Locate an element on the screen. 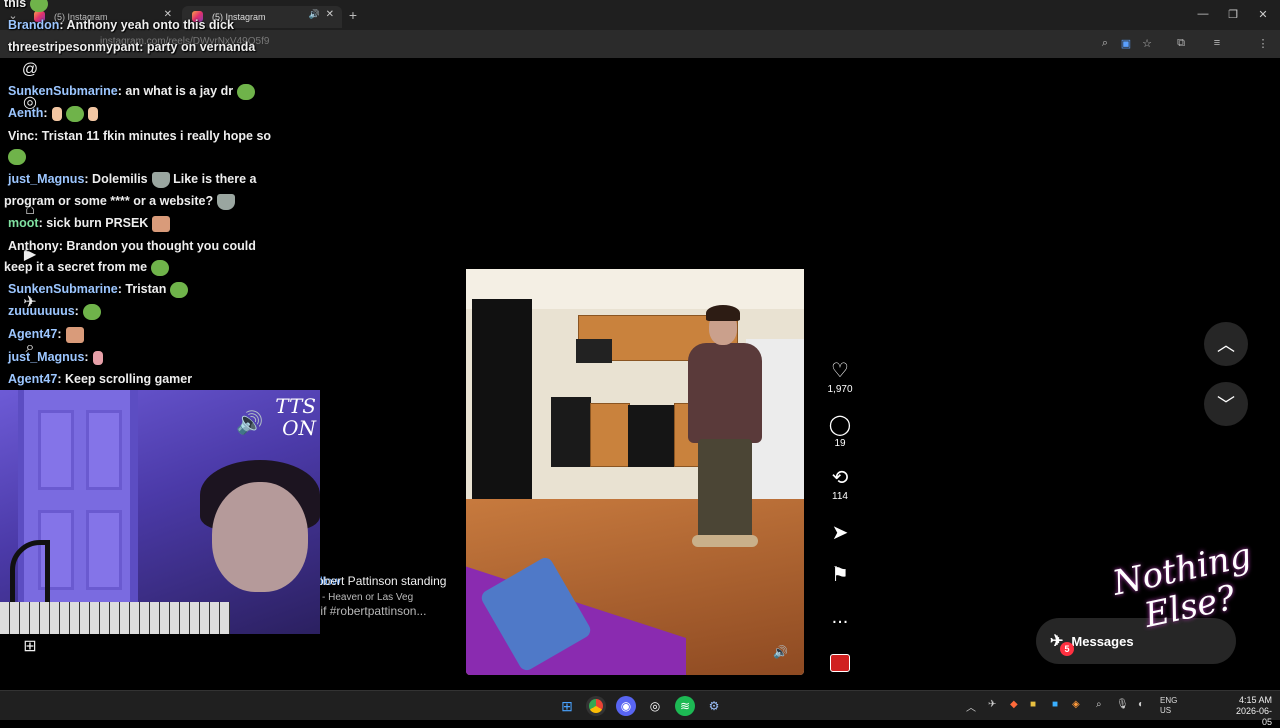 The width and height of the screenshot is (1280, 728). chat-line: just_Magnus: Dolemilis Like is there a is located at coordinates (132, 179).